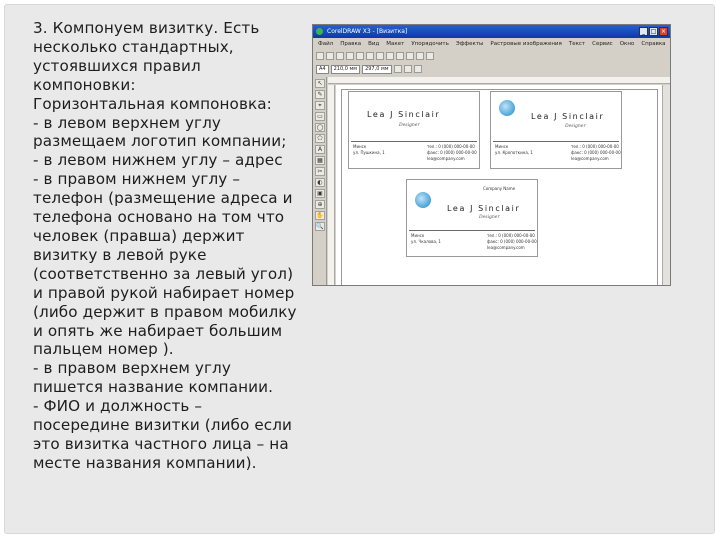 The image size is (720, 540). What do you see at coordinates (410, 56) in the screenshot?
I see `import-icon` at bounding box center [410, 56].